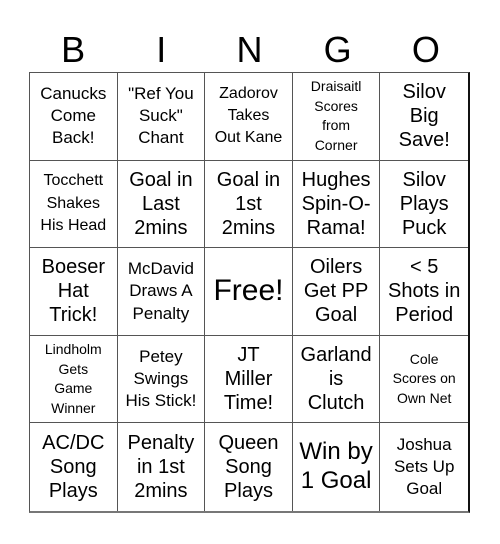 The width and height of the screenshot is (500, 544). I want to click on cell-text: < 5 Shots in Period, so click(424, 291).